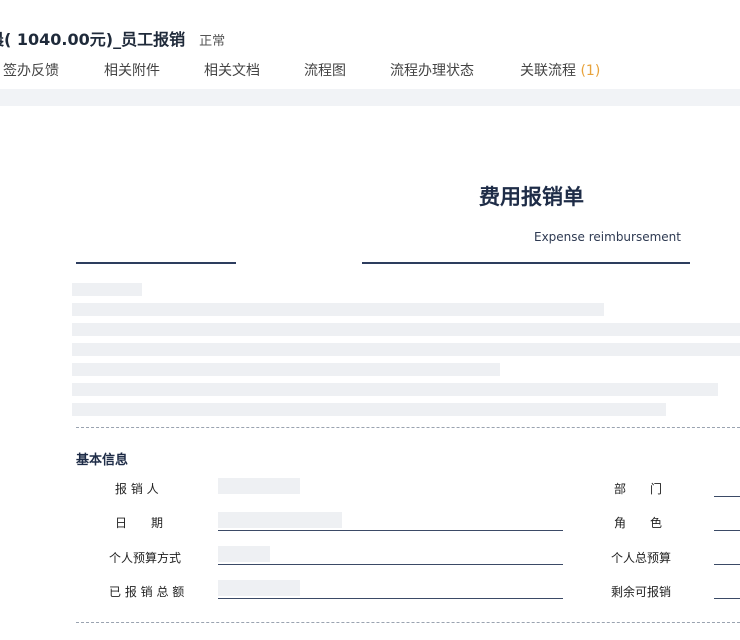  What do you see at coordinates (259, 588) in the screenshot?
I see `total-reimbursed-value` at bounding box center [259, 588].